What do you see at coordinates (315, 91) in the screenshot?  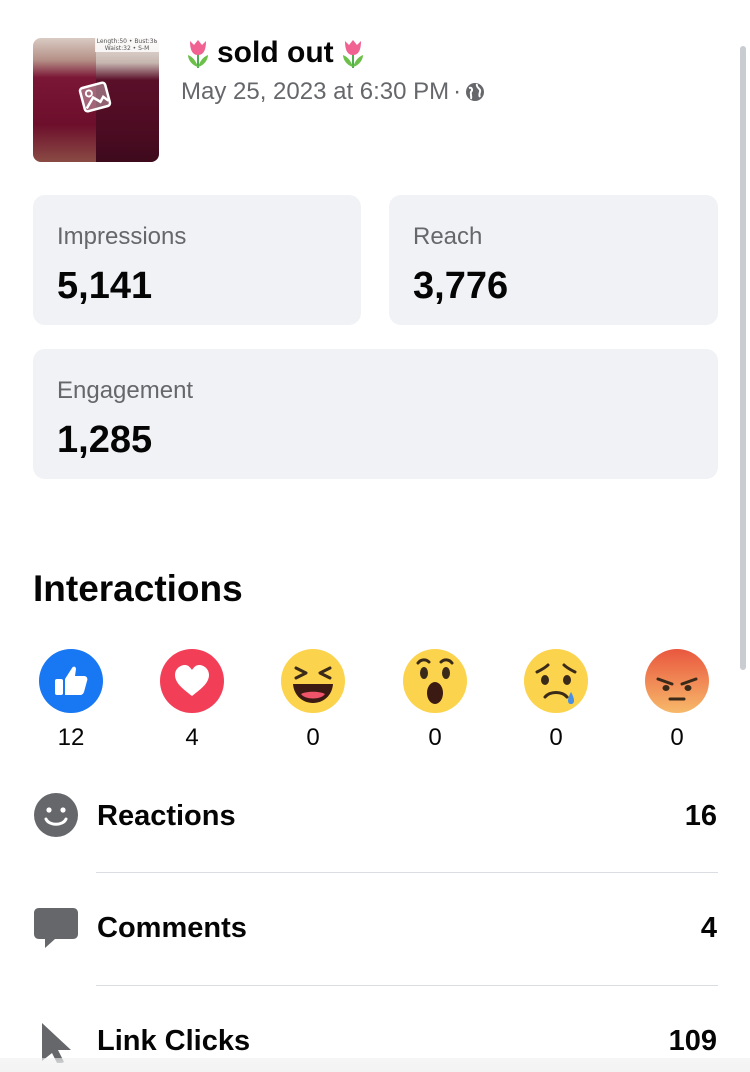 I see `post-date: May 25, 2023 at 6:30 PM` at bounding box center [315, 91].